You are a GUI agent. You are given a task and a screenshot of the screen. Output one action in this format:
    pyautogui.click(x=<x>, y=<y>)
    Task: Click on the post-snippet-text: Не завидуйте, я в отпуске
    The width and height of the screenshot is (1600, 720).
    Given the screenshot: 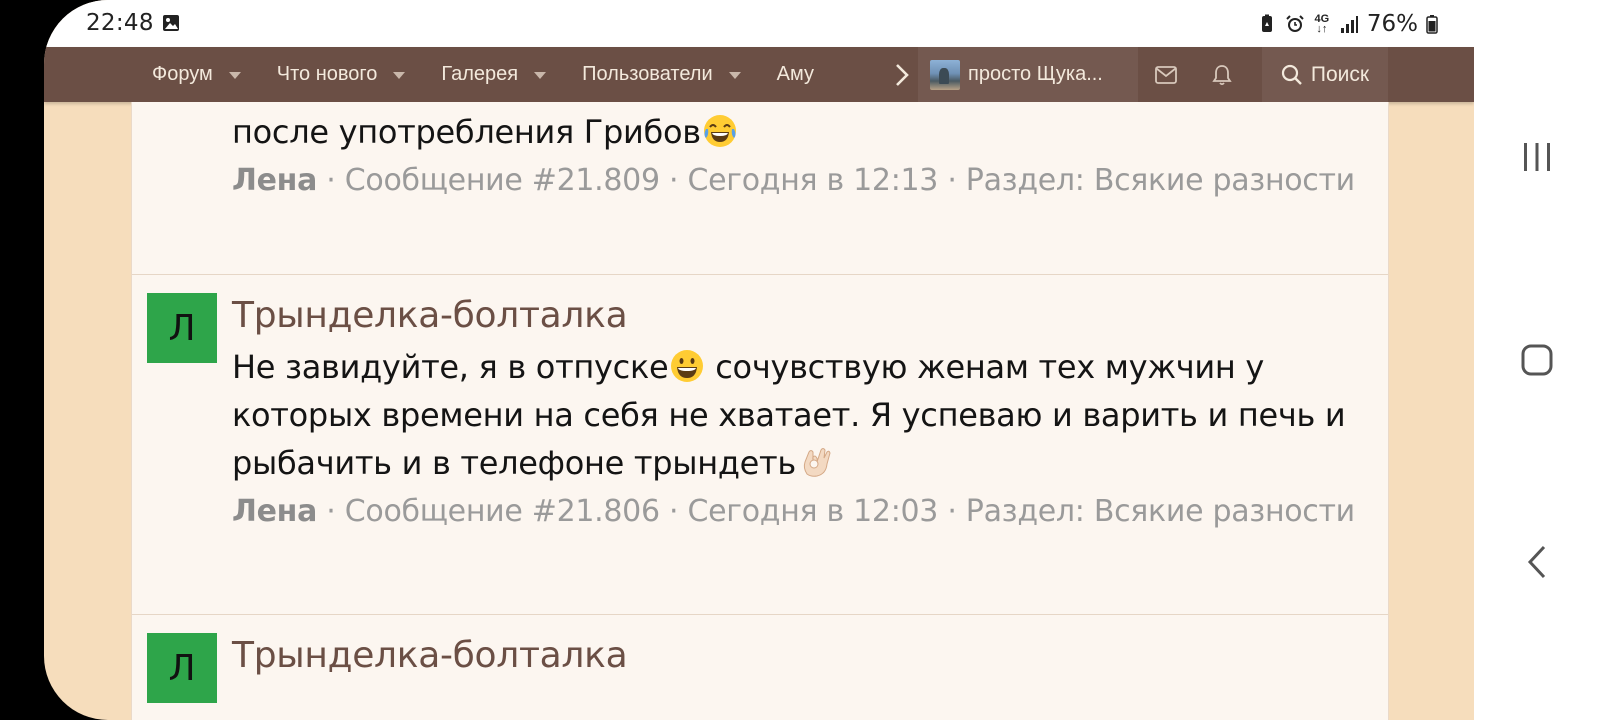 What is the action you would take?
    pyautogui.click(x=450, y=367)
    